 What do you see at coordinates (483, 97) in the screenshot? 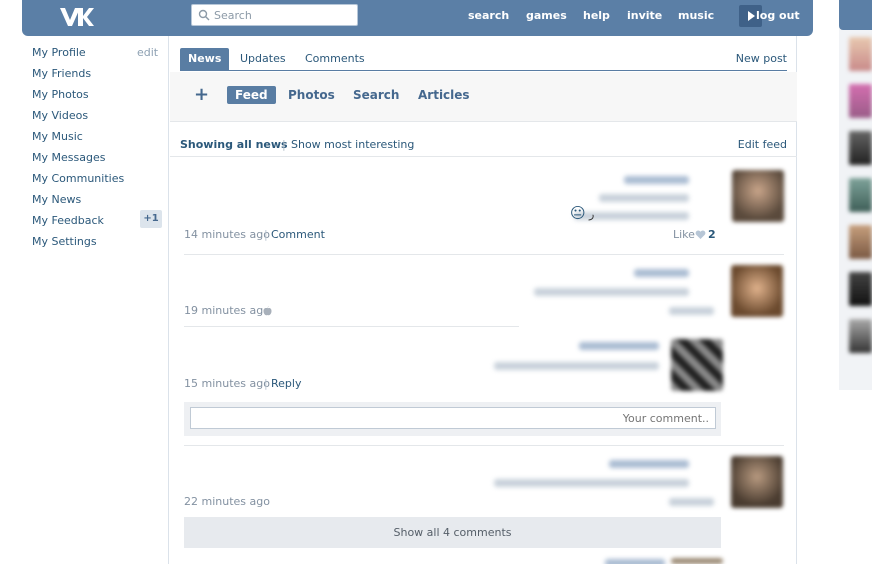
I see `feed-subnav: + Feed Photos Search Articles` at bounding box center [483, 97].